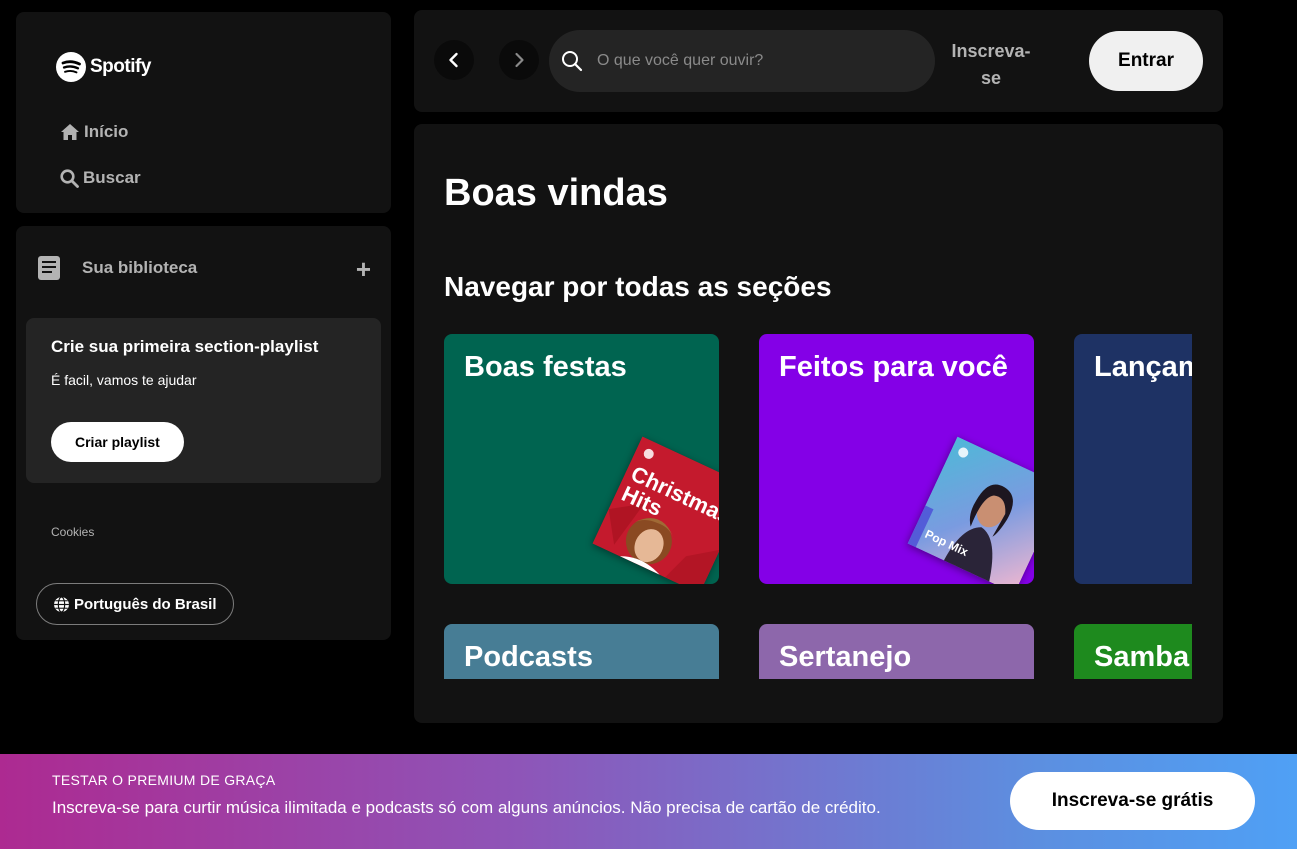 The image size is (1297, 849). What do you see at coordinates (1142, 657) in the screenshot?
I see `category-card-title: Samba` at bounding box center [1142, 657].